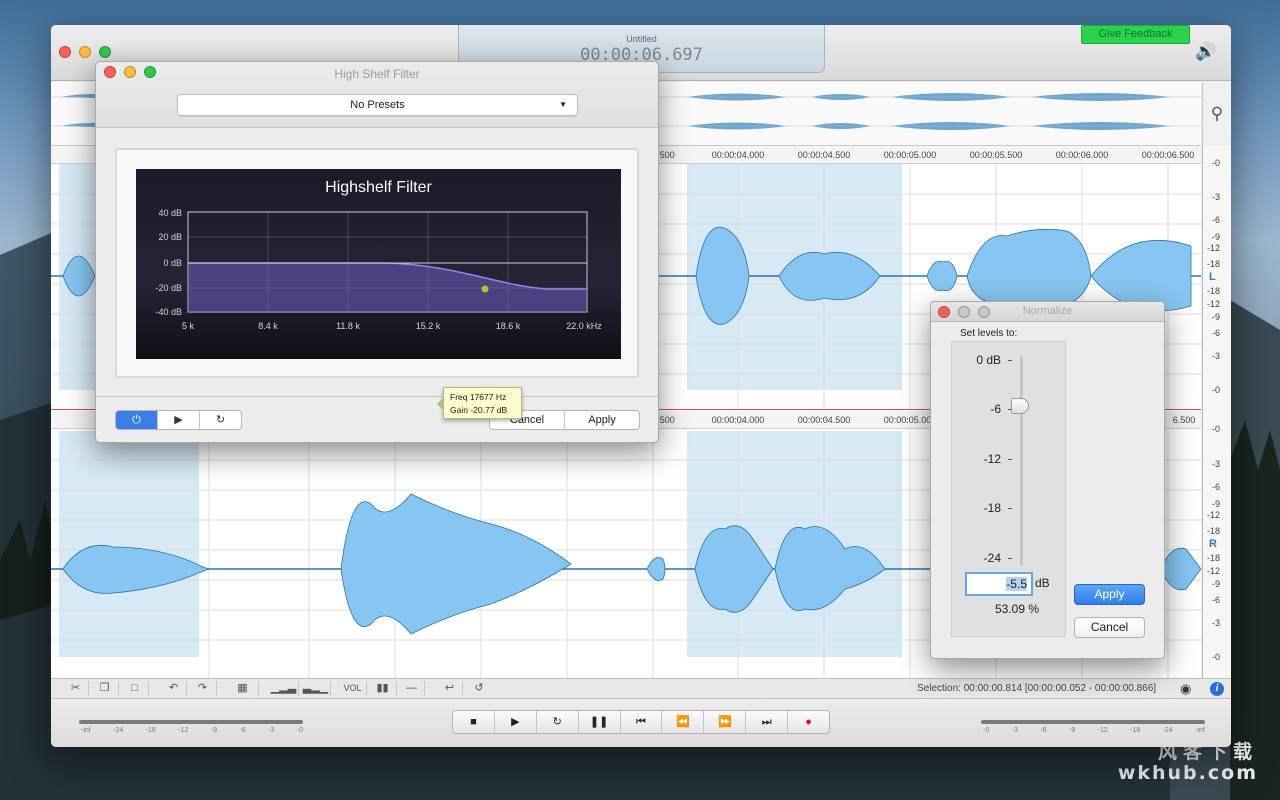 The width and height of the screenshot is (1280, 800). I want to click on cancel-button: Cancel, so click(1109, 627).